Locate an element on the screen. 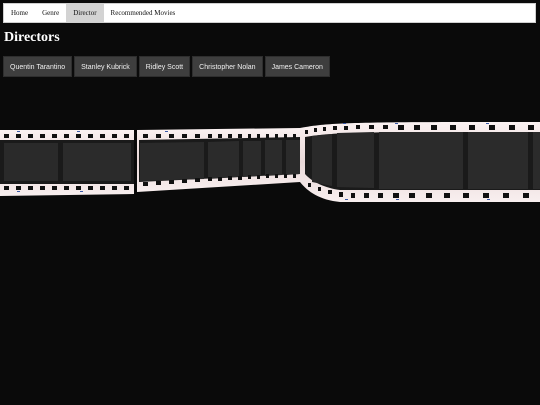 The image size is (540, 405). director-button-christopher-nolan: Christopher Nolan is located at coordinates (227, 66).